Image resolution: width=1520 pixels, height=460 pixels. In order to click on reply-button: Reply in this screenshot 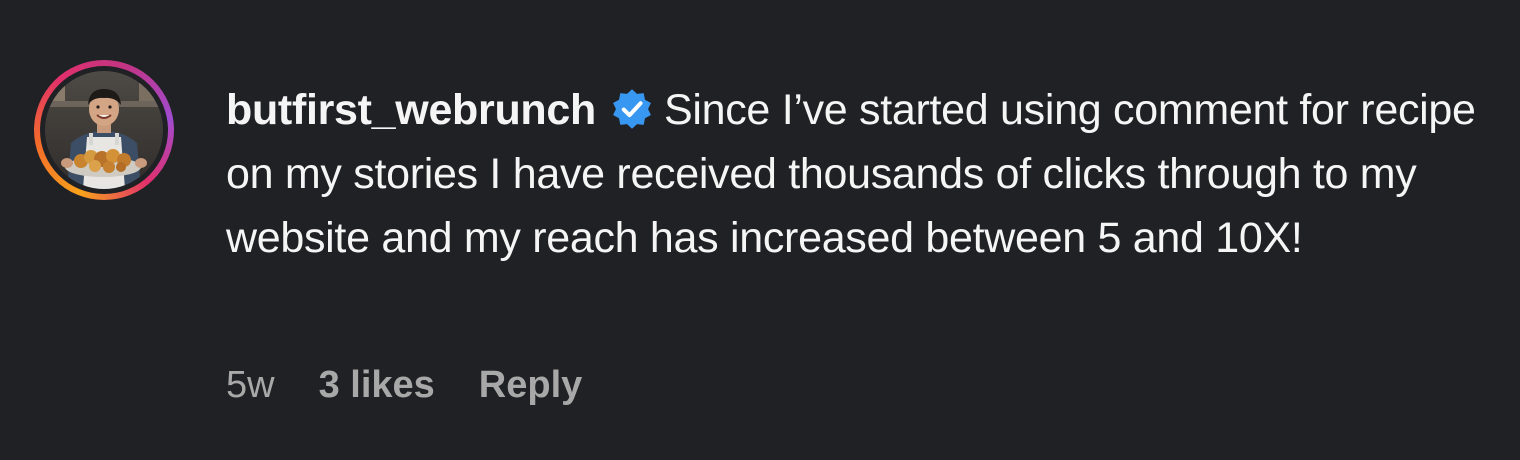, I will do `click(530, 385)`.